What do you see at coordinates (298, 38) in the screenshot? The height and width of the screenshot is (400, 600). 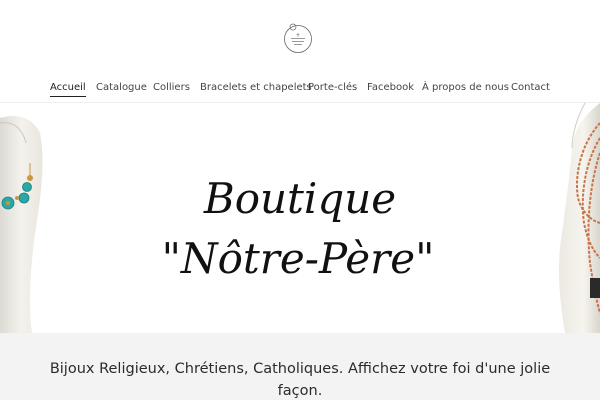 I see `boutique-logo-icon` at bounding box center [298, 38].